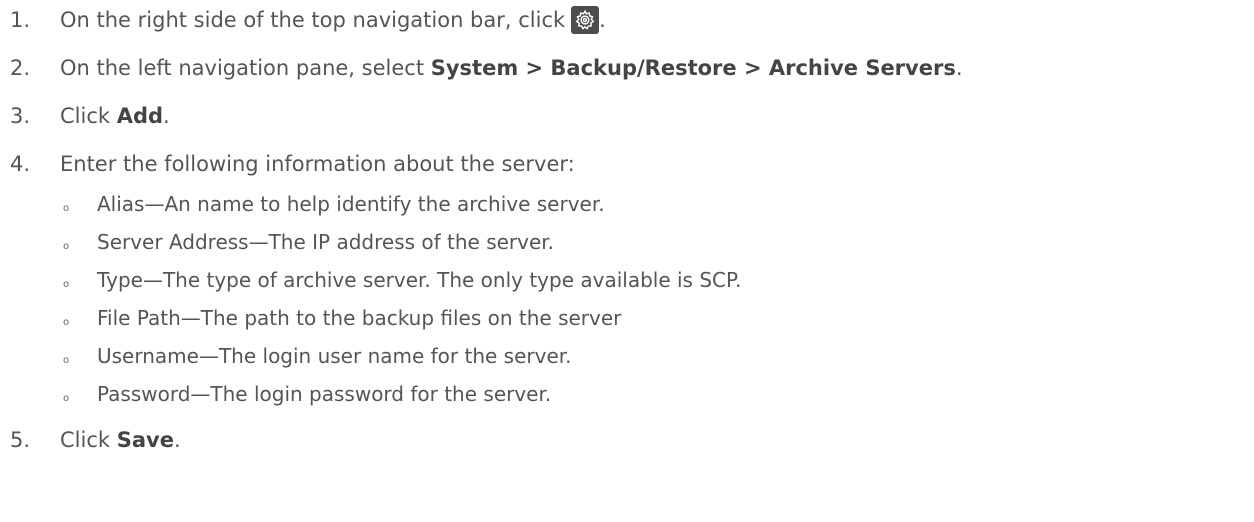 This screenshot has height=522, width=1254. I want to click on gear-icon, so click(585, 20).